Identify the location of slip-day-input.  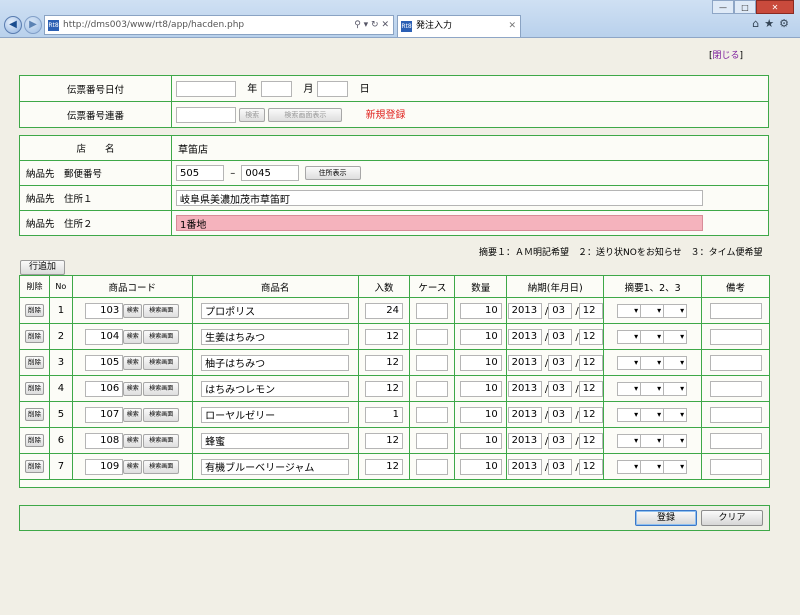
(333, 89).